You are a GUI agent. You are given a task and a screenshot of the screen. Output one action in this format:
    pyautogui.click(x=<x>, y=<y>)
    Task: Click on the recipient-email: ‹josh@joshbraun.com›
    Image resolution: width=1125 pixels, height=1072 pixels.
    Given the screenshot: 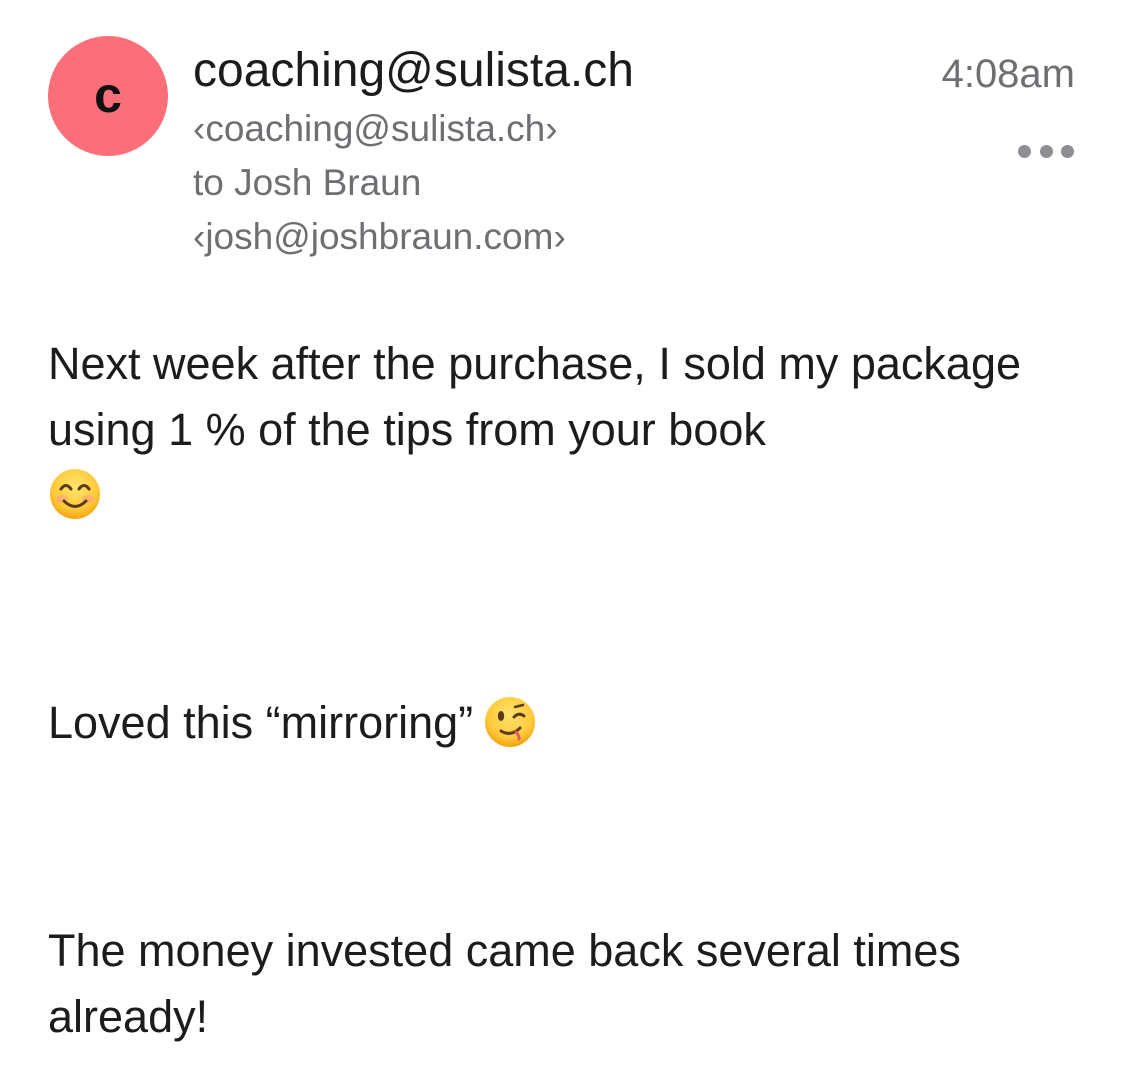 What is the action you would take?
    pyautogui.click(x=379, y=237)
    